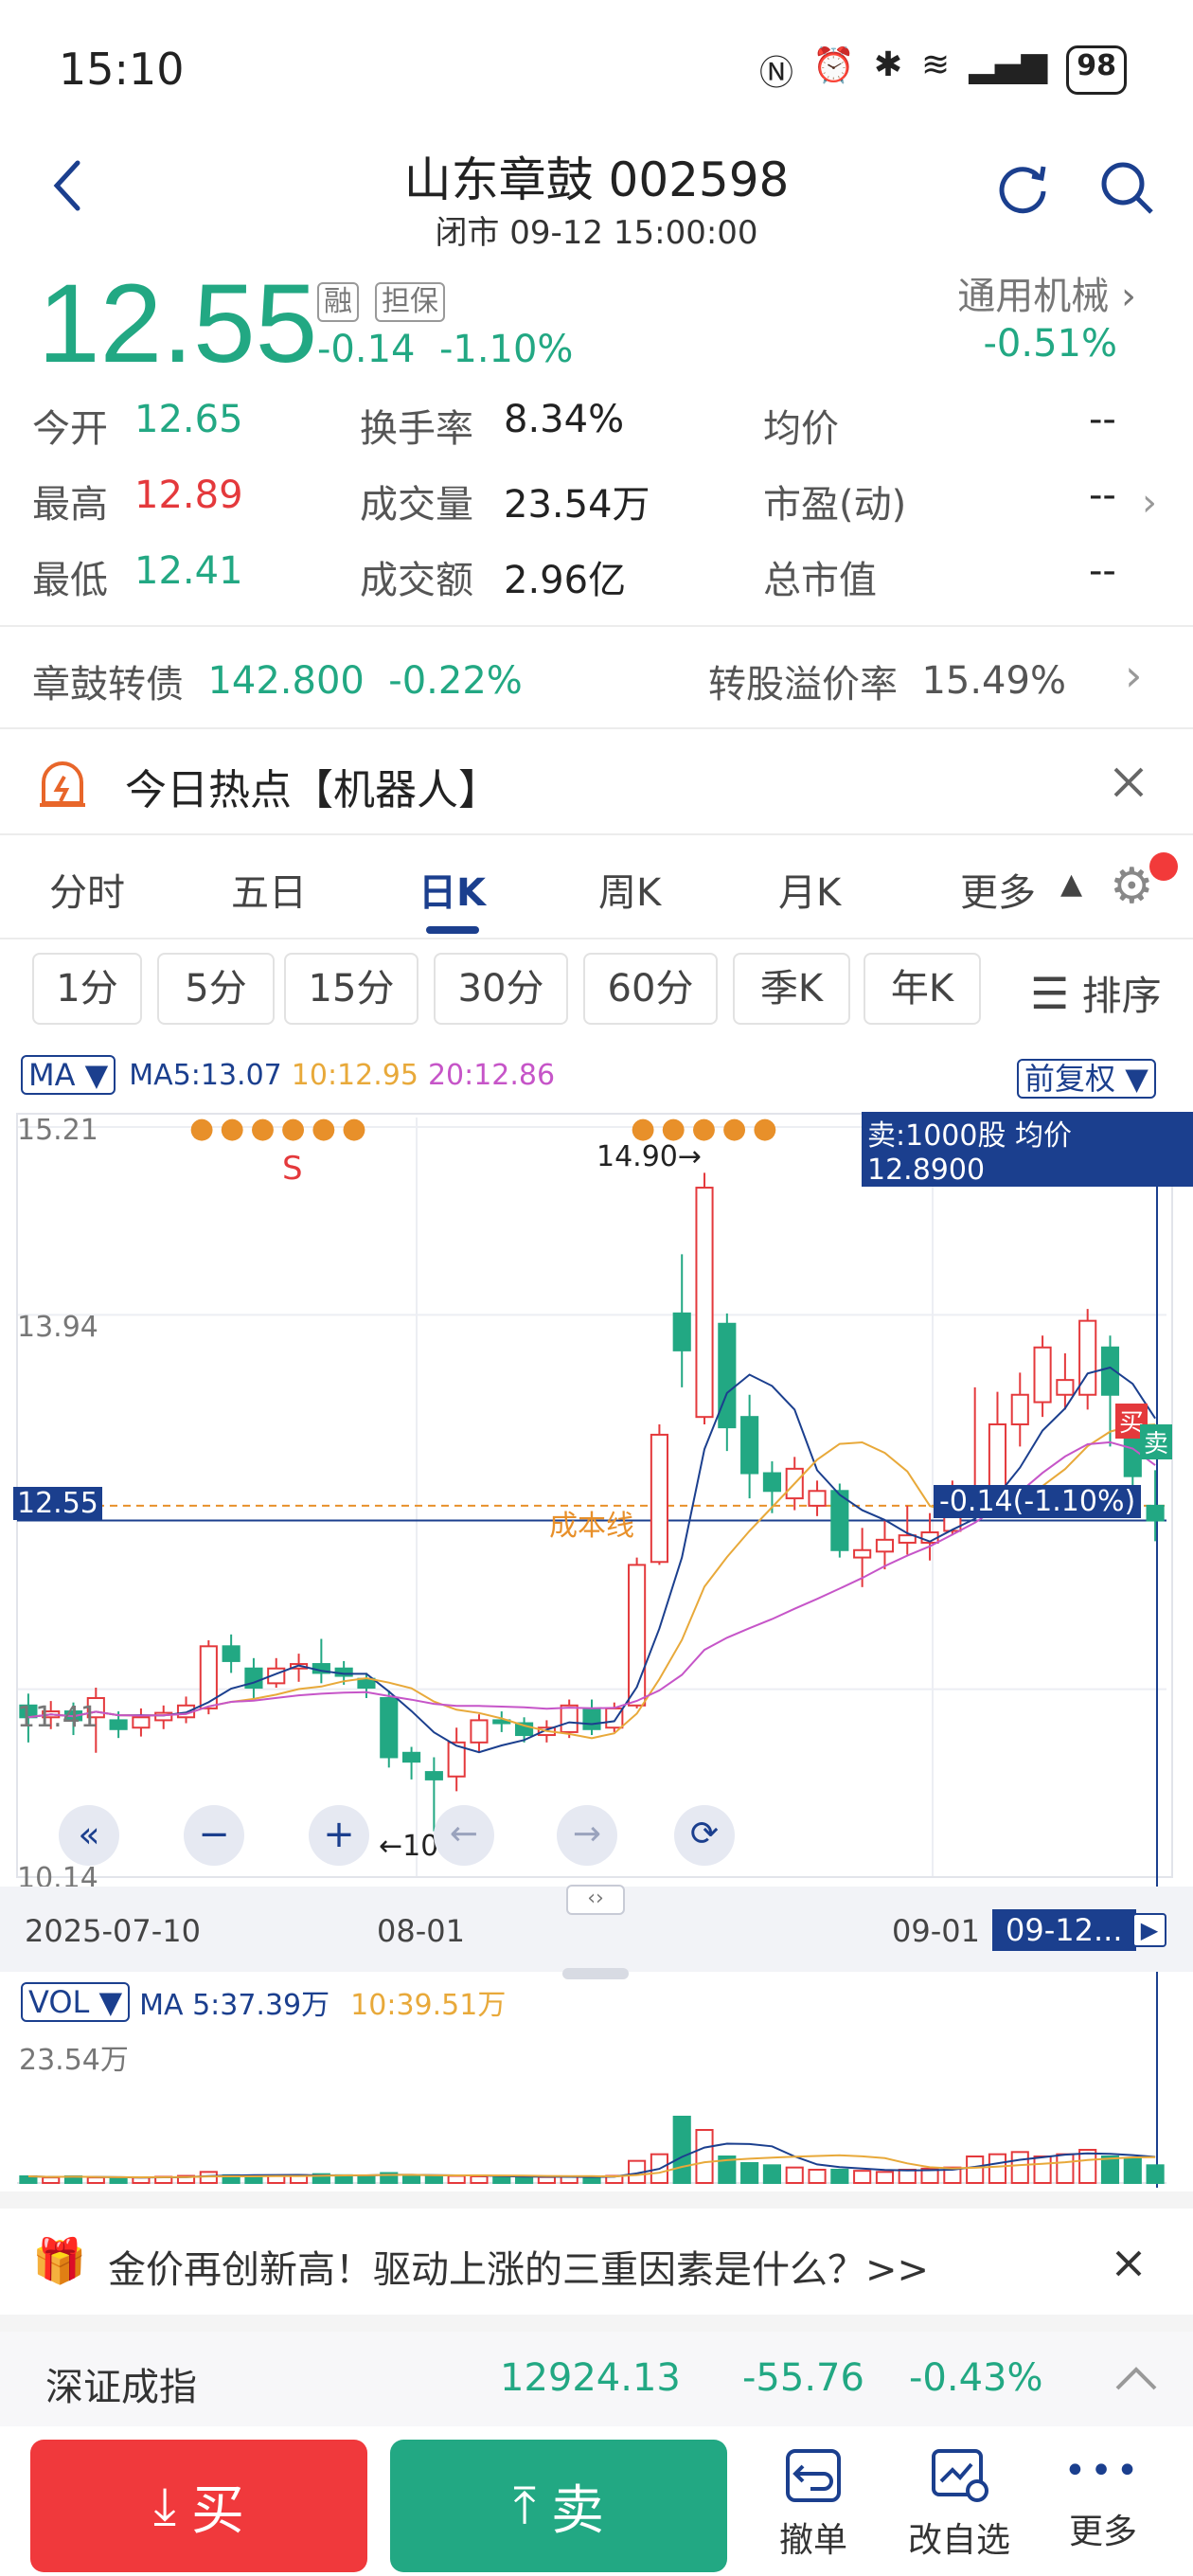 This screenshot has height=2576, width=1193. I want to click on buy-arrow-icon: ⤓, so click(164, 2505).